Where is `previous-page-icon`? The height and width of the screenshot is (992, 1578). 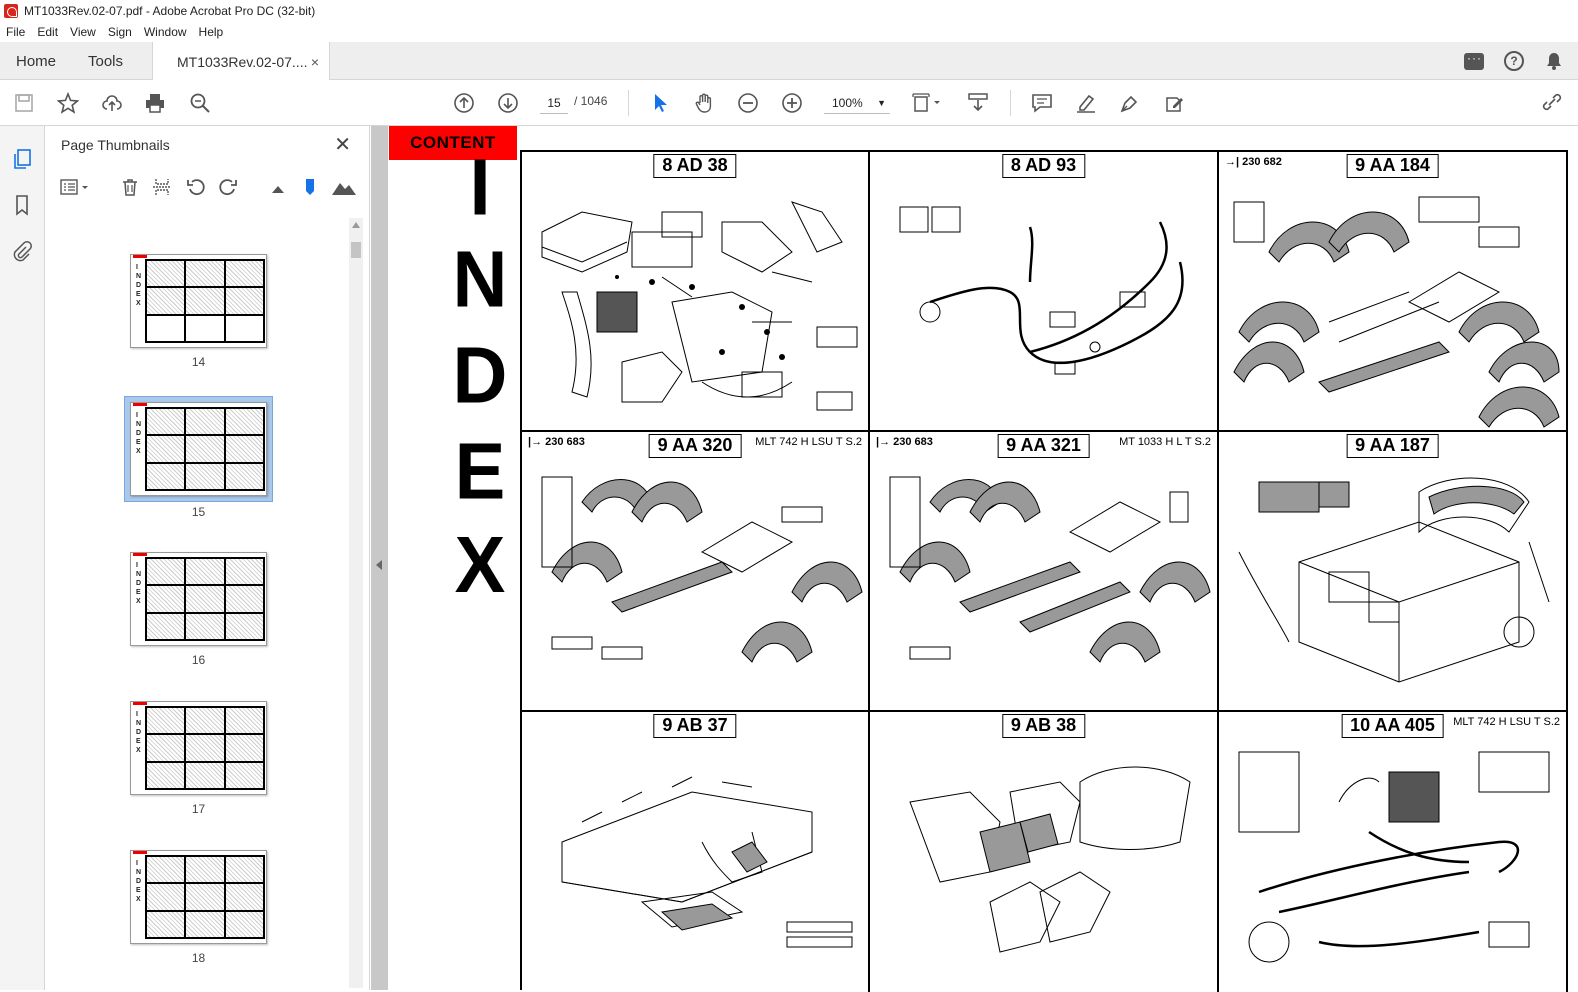 previous-page-icon is located at coordinates (464, 103).